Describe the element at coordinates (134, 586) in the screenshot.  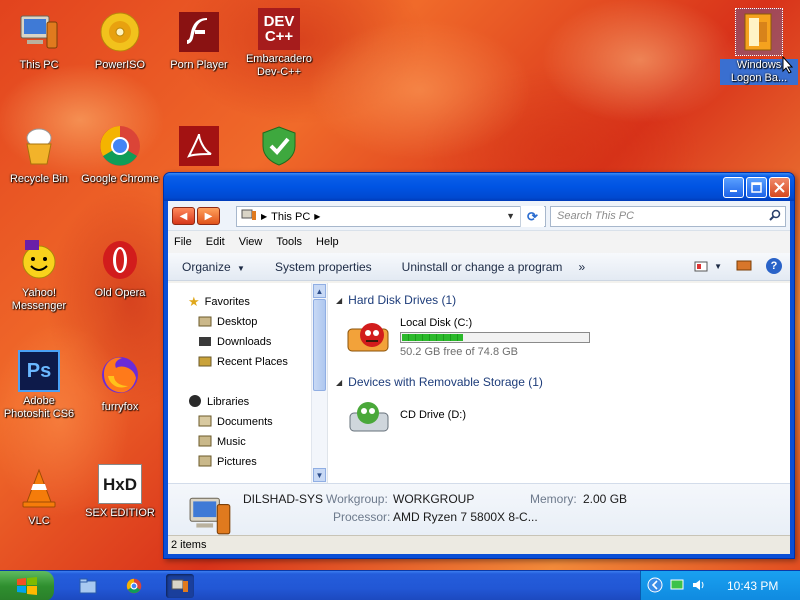
I see `taskbar-chrome-button` at that location.